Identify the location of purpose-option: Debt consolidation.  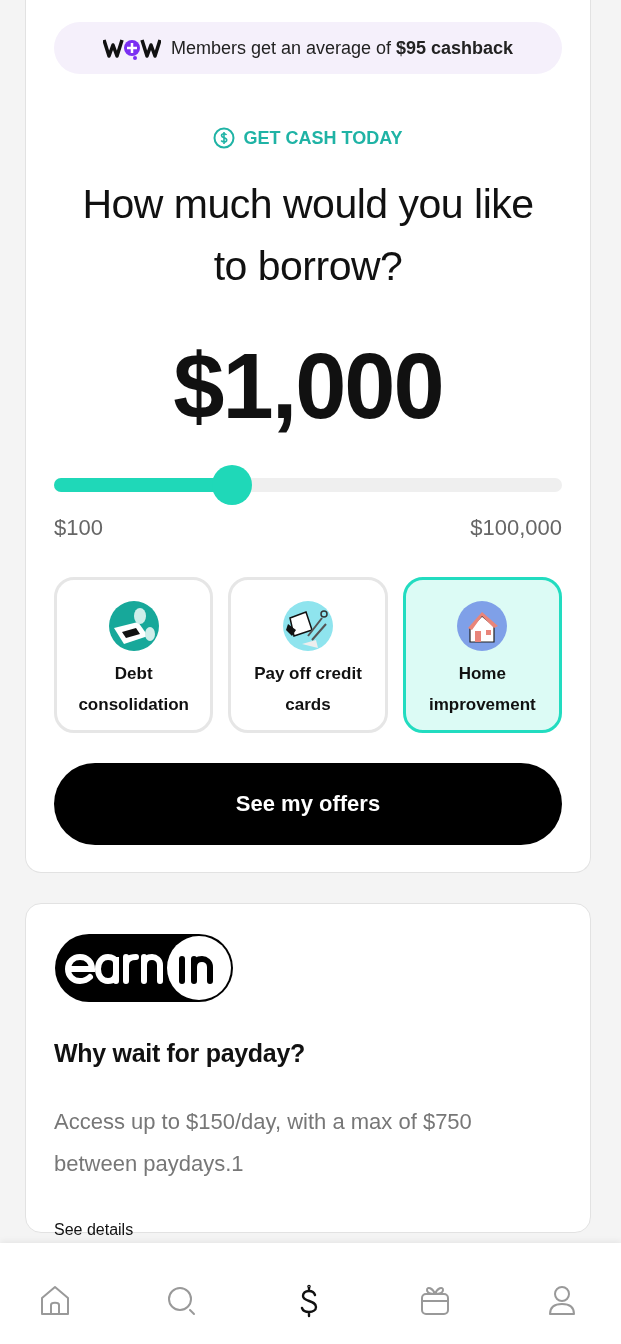
(134, 655).